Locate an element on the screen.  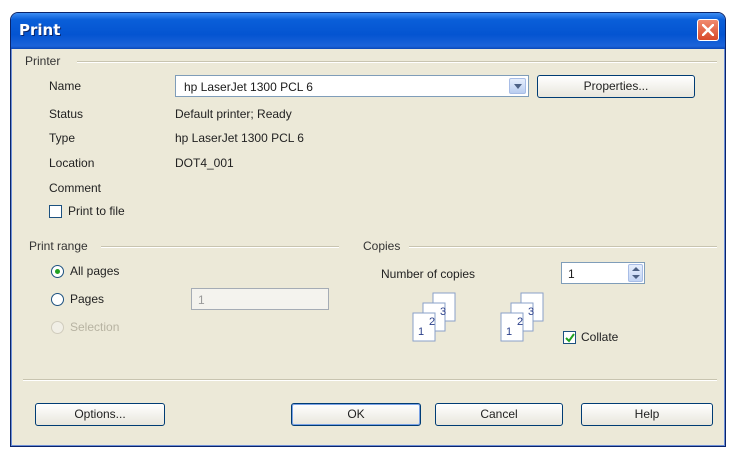
dropdown-arrow-icon is located at coordinates (518, 86).